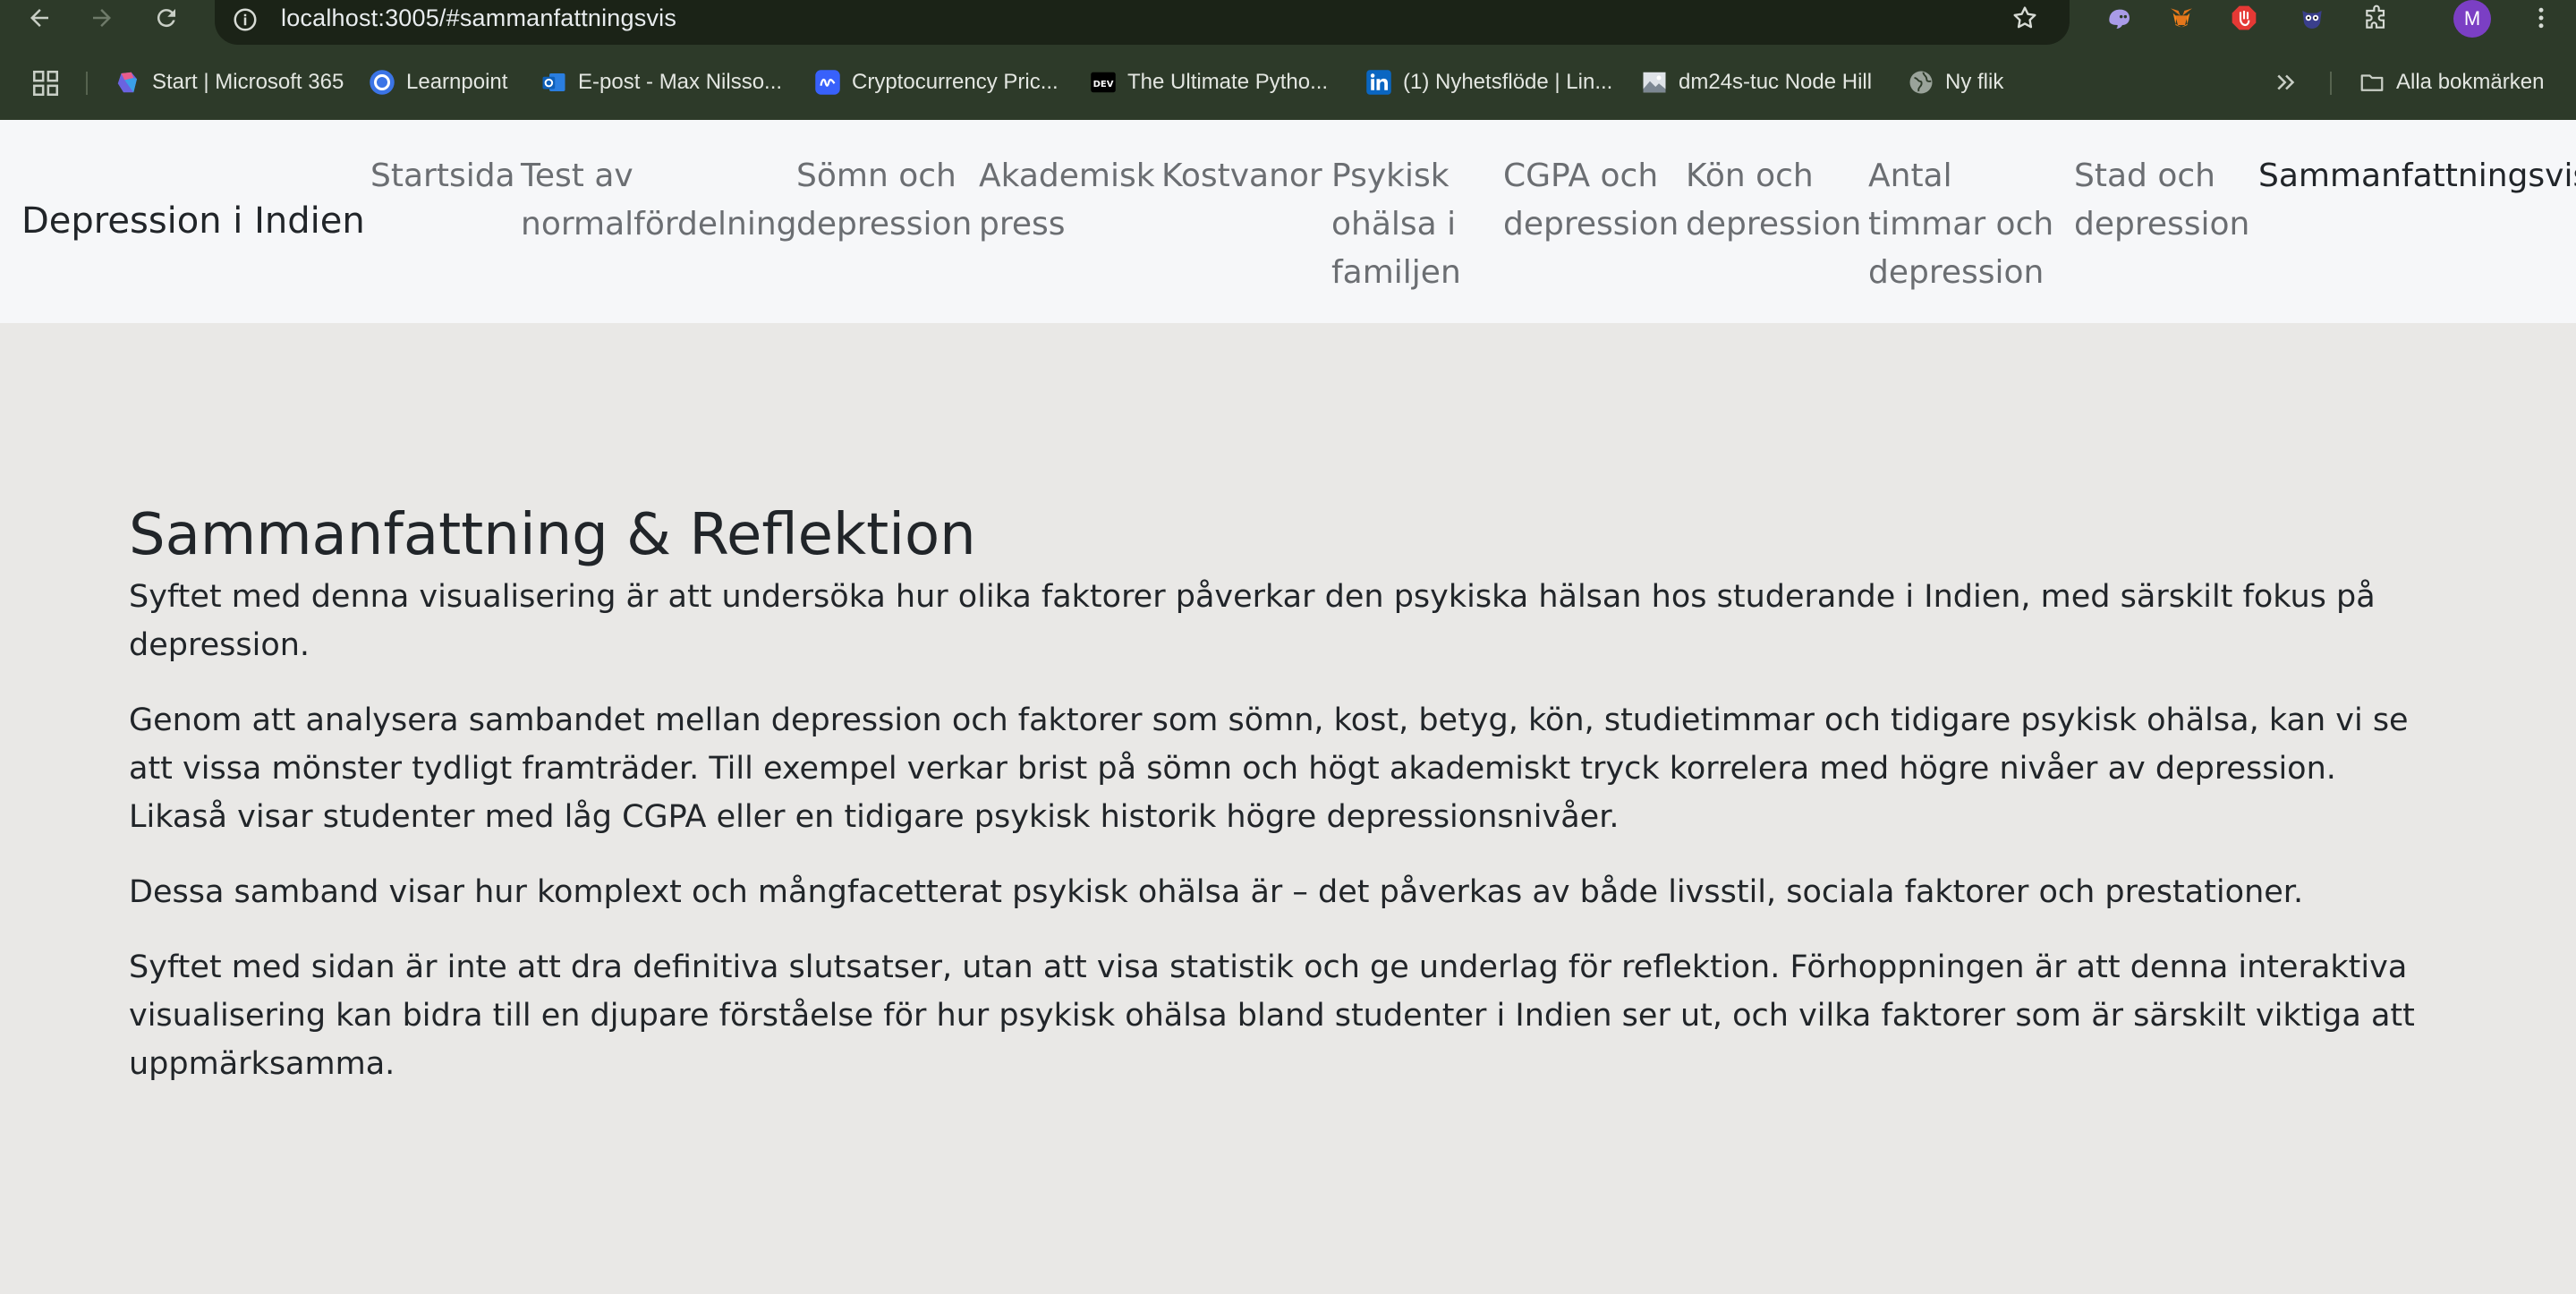  Describe the element at coordinates (1756, 82) in the screenshot. I see `bookmark-item: dm24s-tuc Node Hill` at that location.